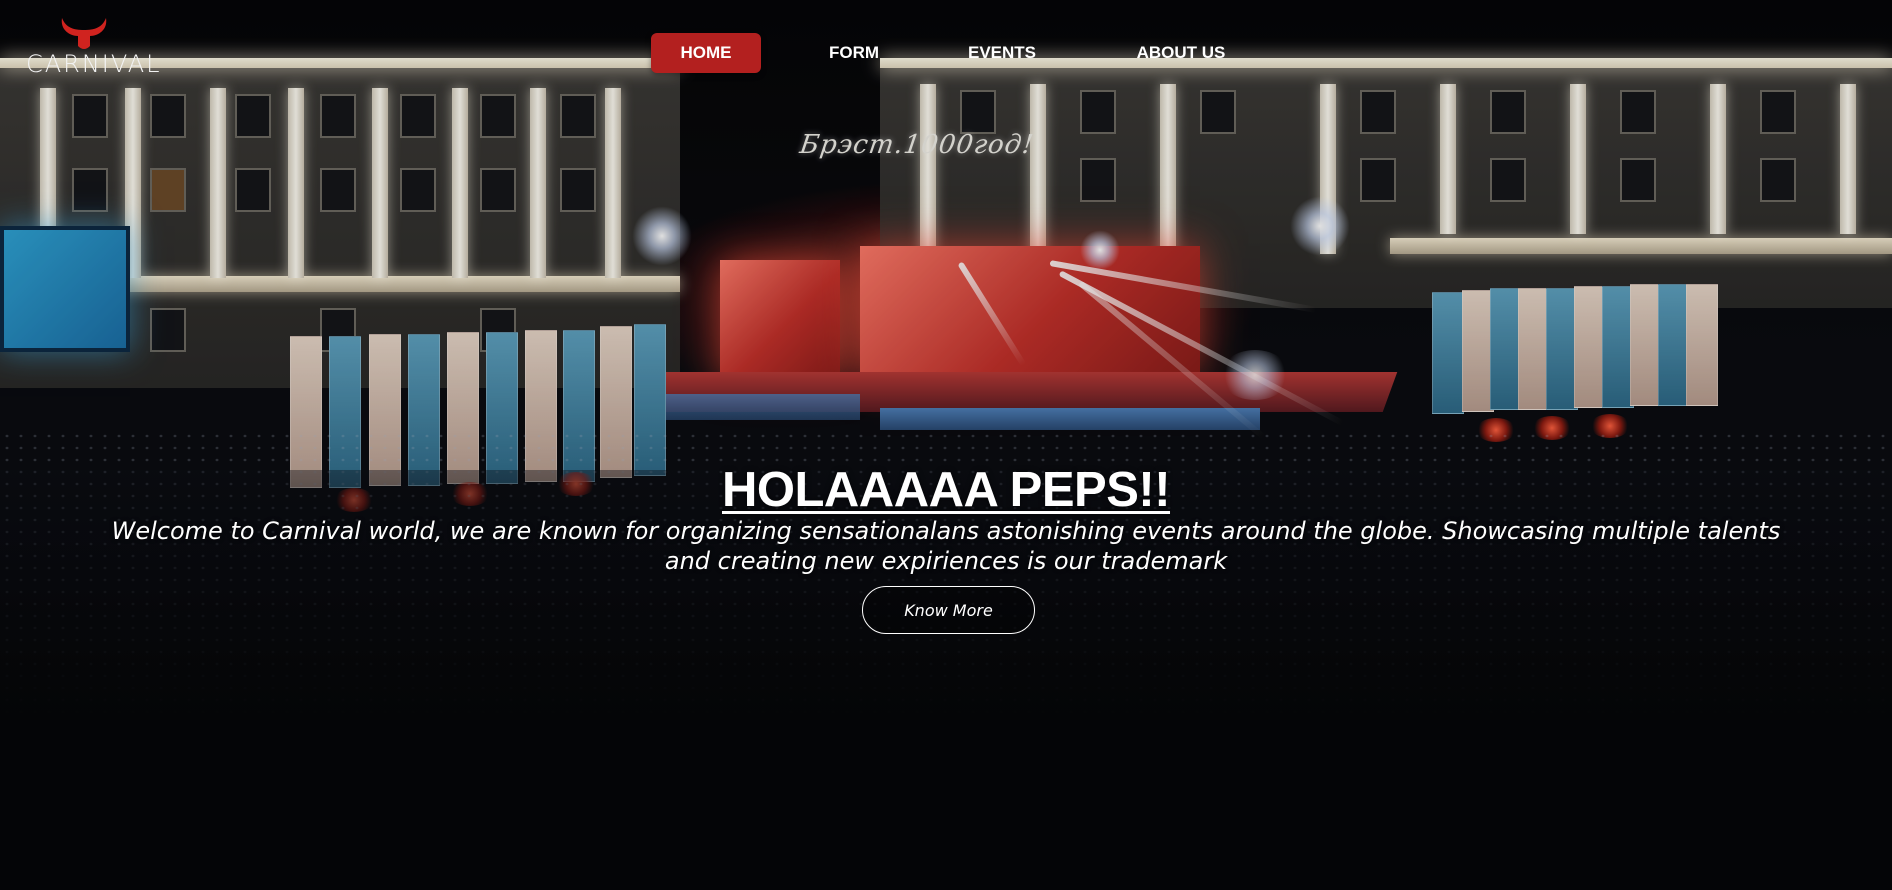 This screenshot has height=890, width=1892. What do you see at coordinates (854, 53) in the screenshot?
I see `nav-form: FORM` at bounding box center [854, 53].